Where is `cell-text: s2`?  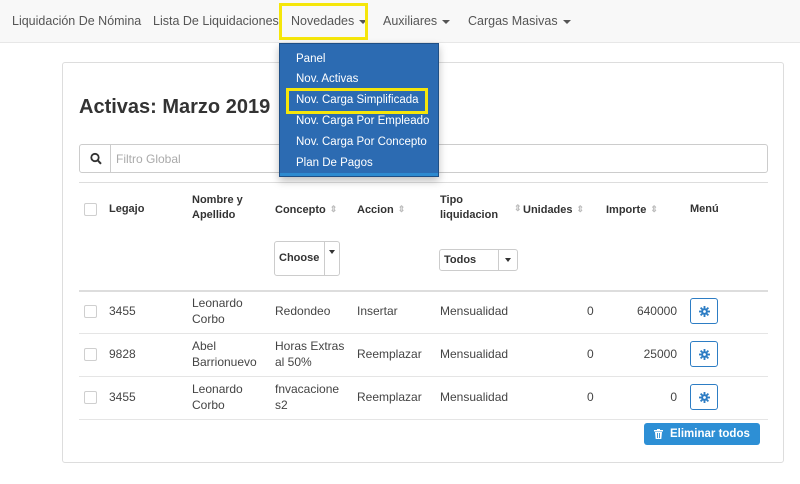
cell-text: s2 is located at coordinates (281, 405).